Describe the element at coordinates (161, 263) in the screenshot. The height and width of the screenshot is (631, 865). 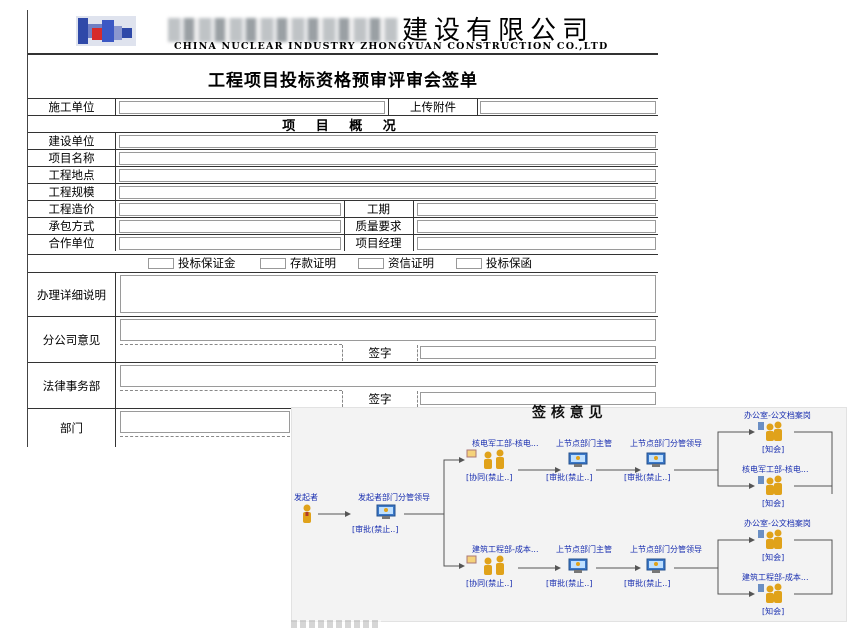
I see `bid-bond-checkbox` at that location.